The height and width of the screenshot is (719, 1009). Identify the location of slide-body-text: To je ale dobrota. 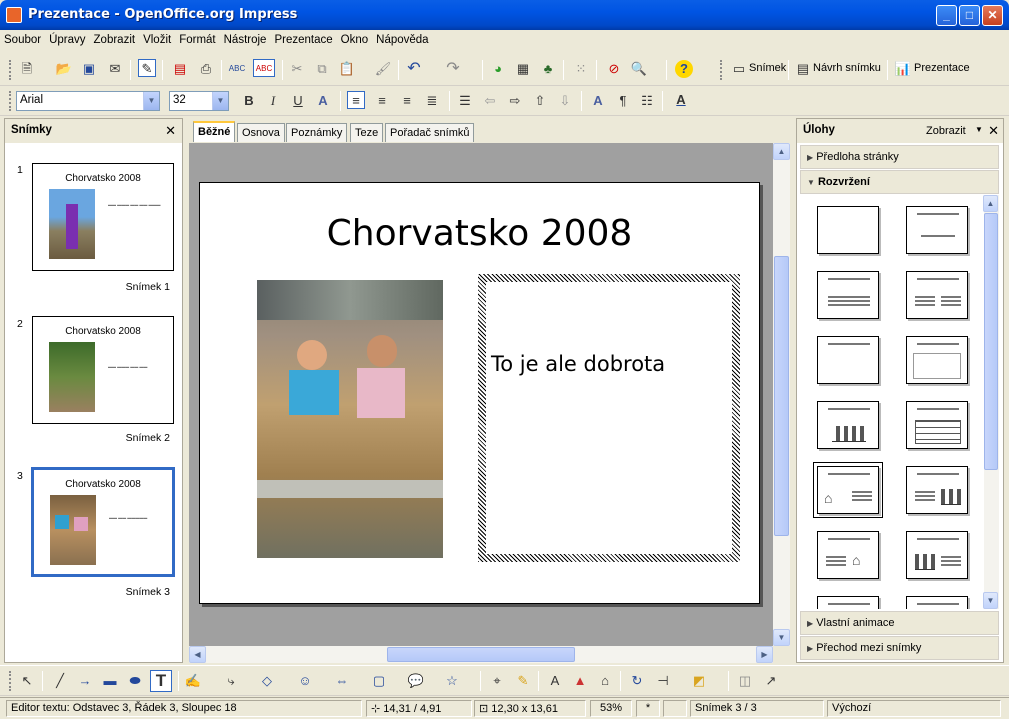
(578, 364).